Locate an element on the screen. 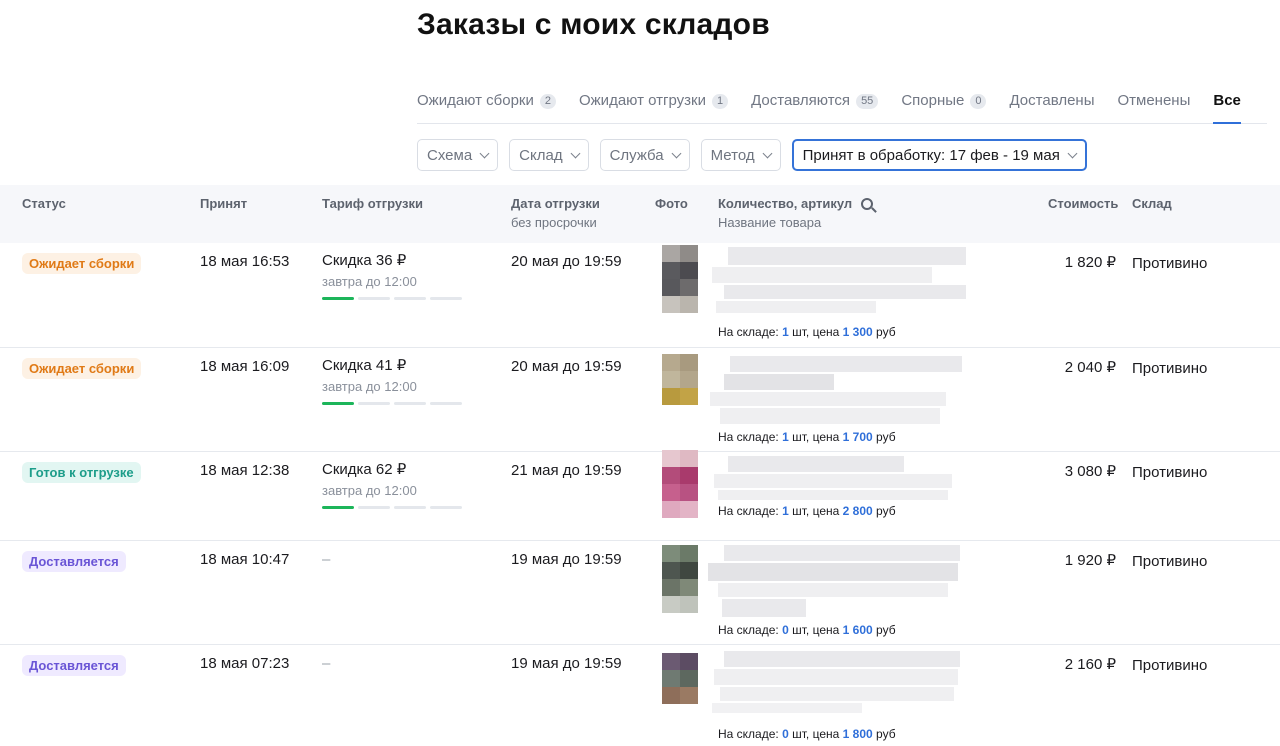 The width and height of the screenshot is (1280, 746). tariff-name: Скидка 62 ₽ is located at coordinates (364, 469).